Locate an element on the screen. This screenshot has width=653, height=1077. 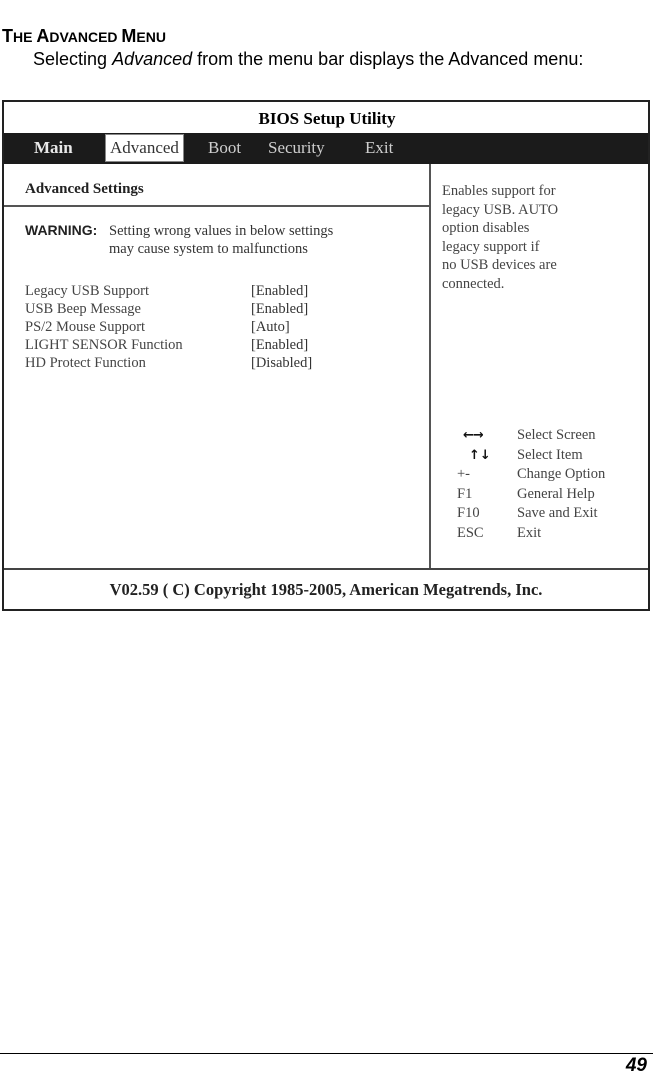
title-cap-a: A is located at coordinates (43, 36).